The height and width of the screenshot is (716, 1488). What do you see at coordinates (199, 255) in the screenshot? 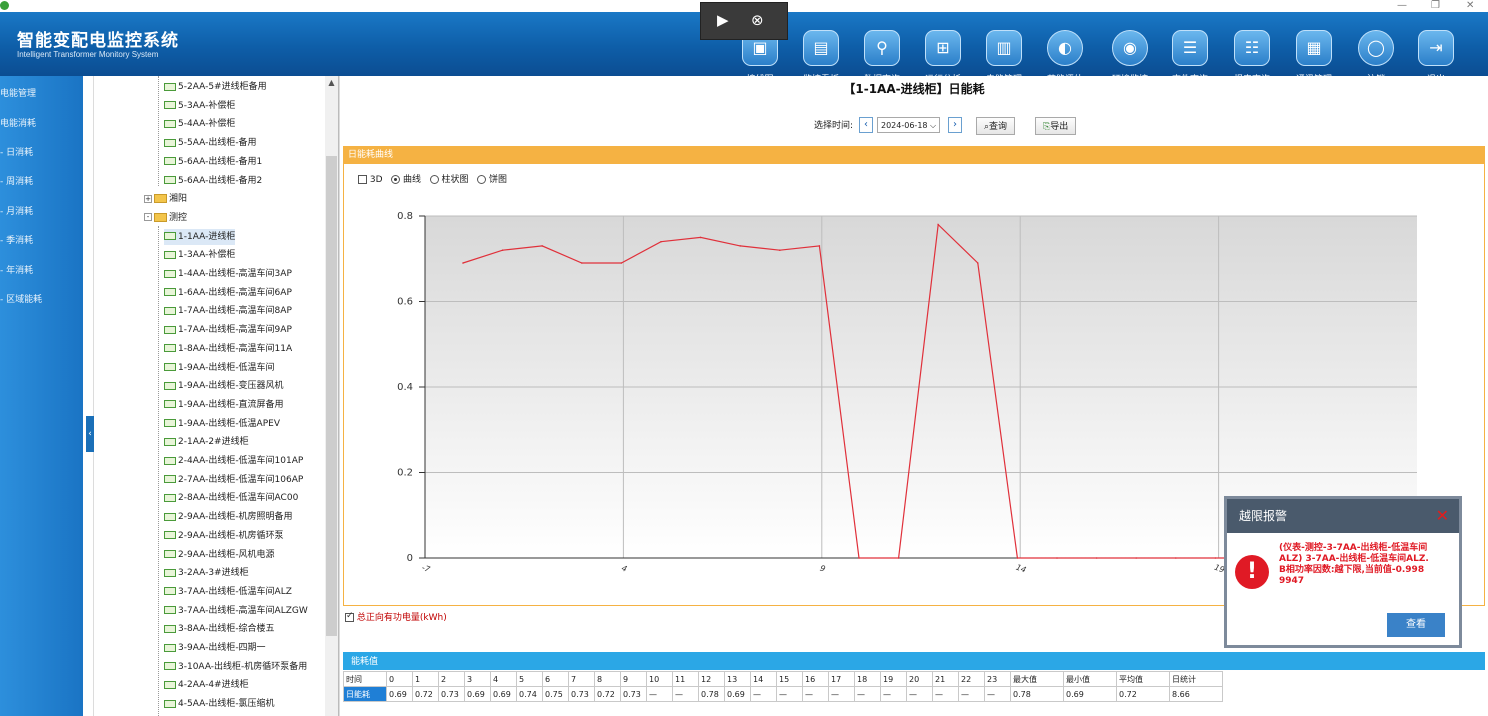
I see `tree-item: 1-3AA-补偿柜` at bounding box center [199, 255].